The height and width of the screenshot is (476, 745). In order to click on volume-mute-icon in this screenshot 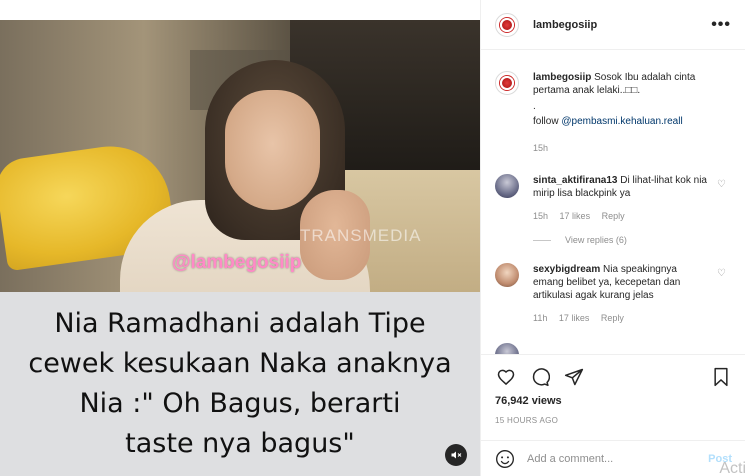, I will do `click(456, 455)`.